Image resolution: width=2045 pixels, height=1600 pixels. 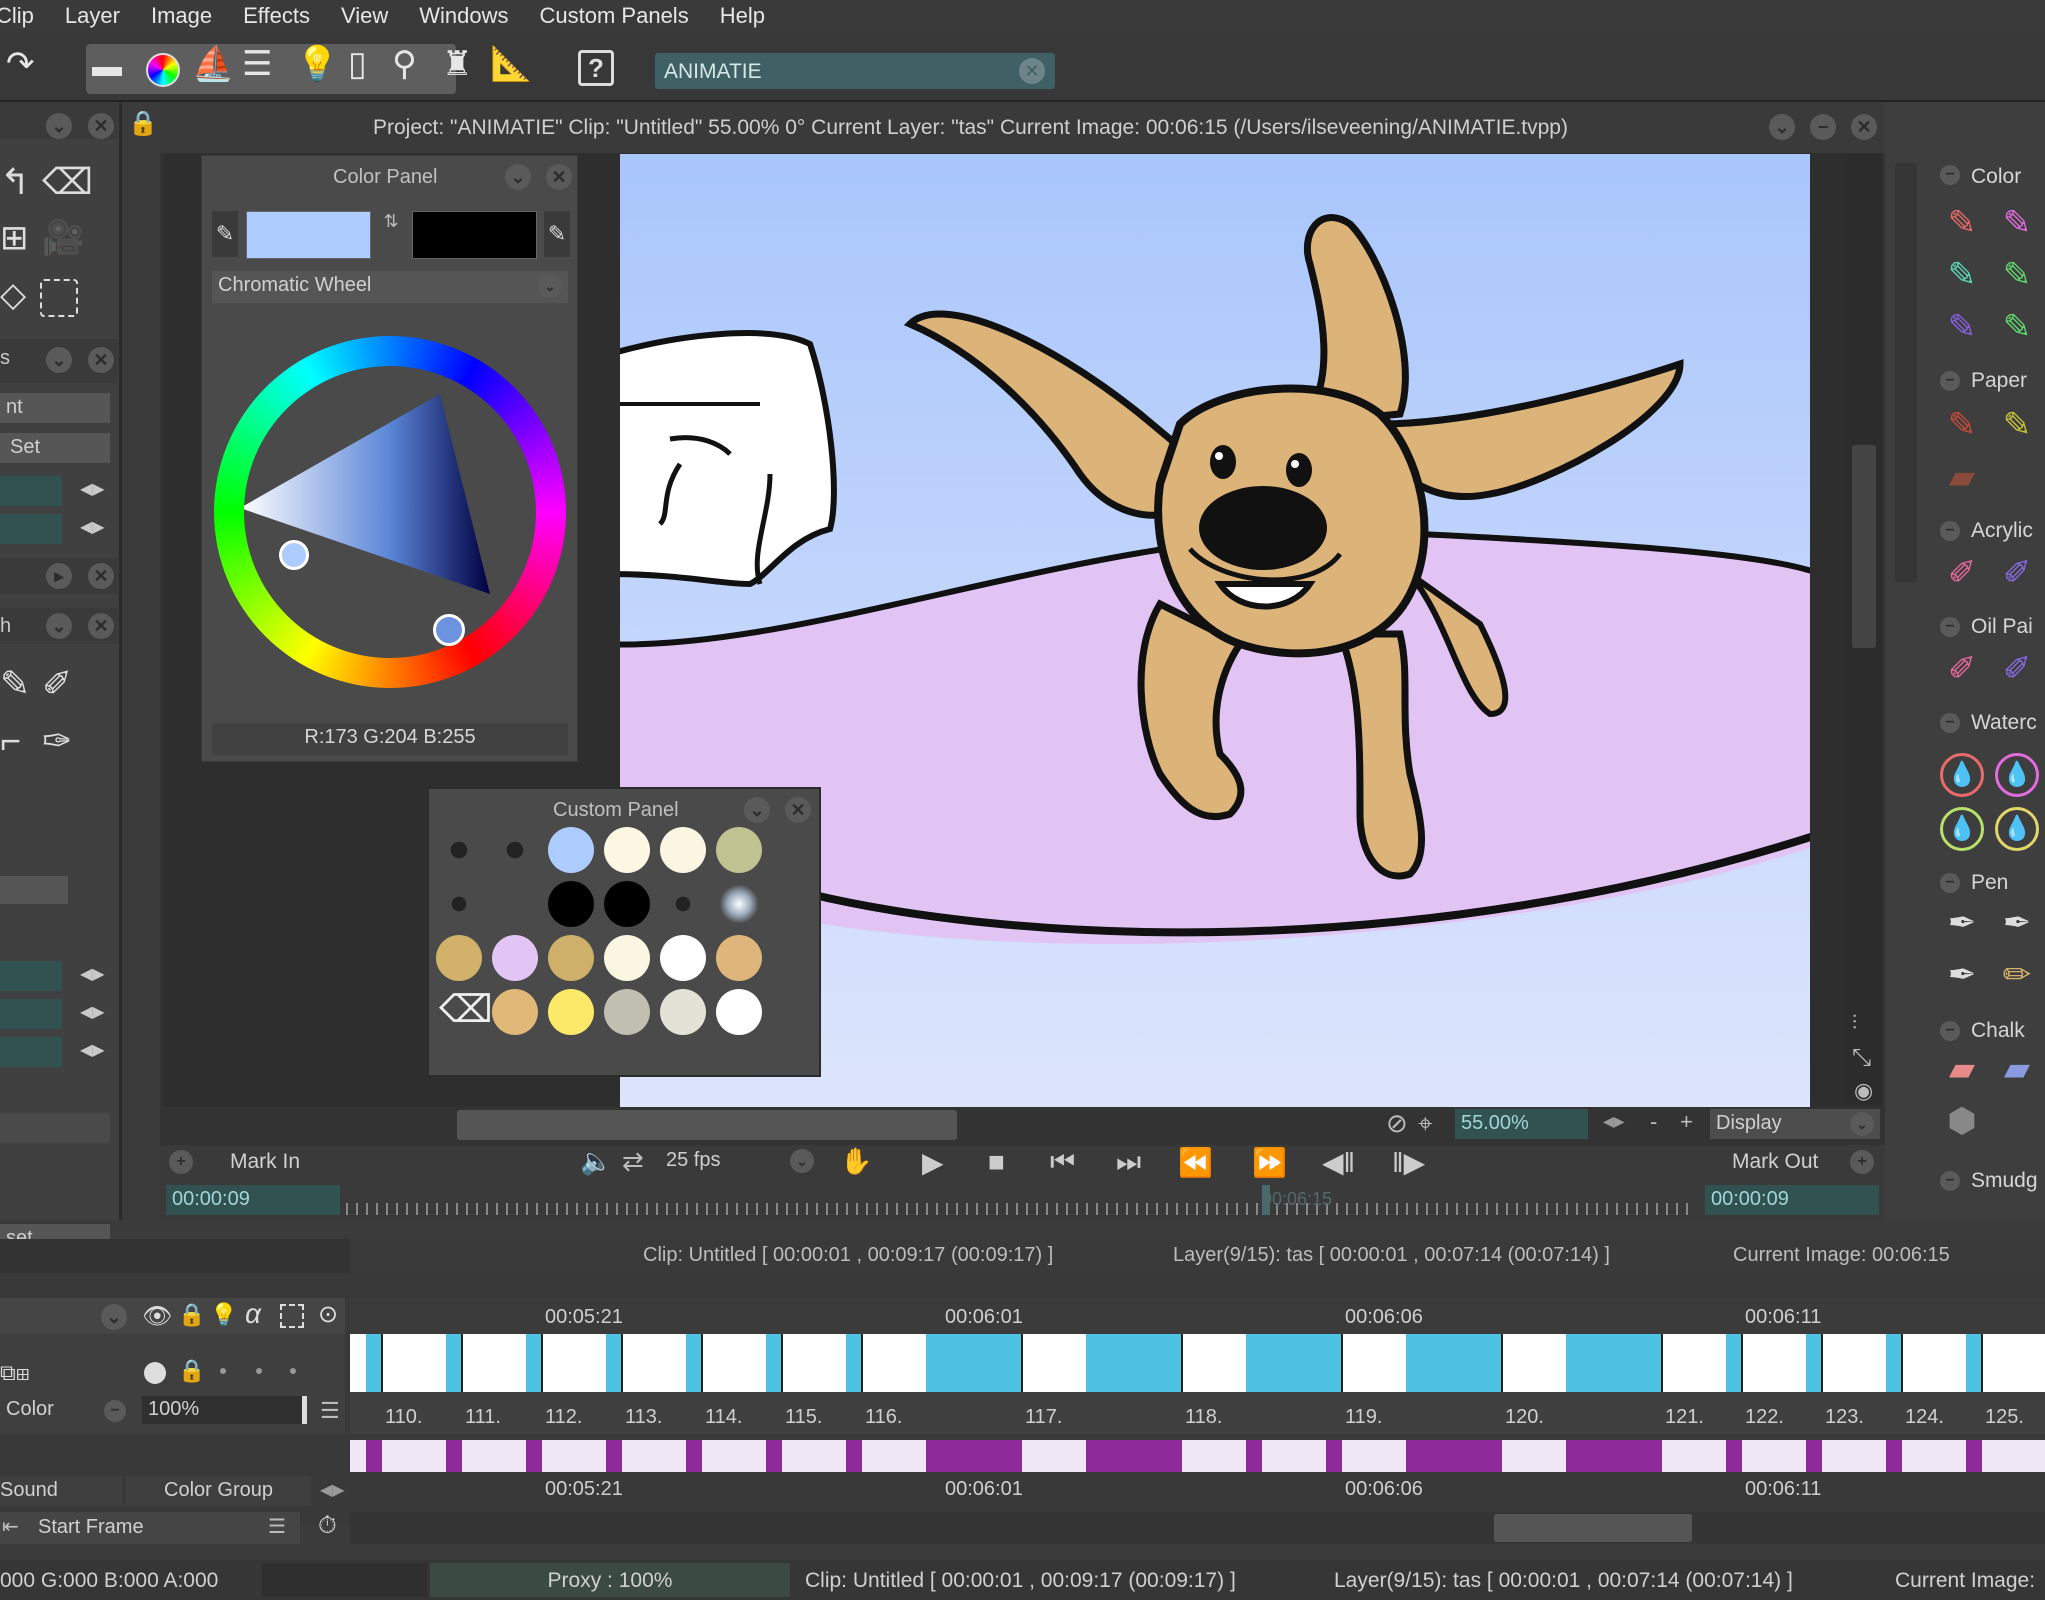 I want to click on scroll-thumb, so click(x=1864, y=546).